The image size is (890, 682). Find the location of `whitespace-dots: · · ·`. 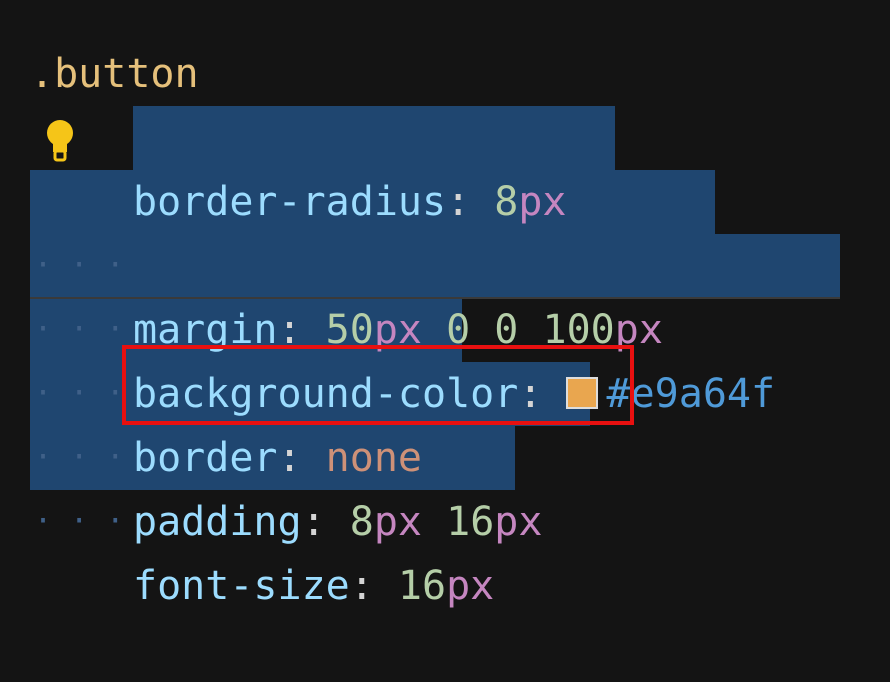

whitespace-dots: · · · is located at coordinates (88, 521).